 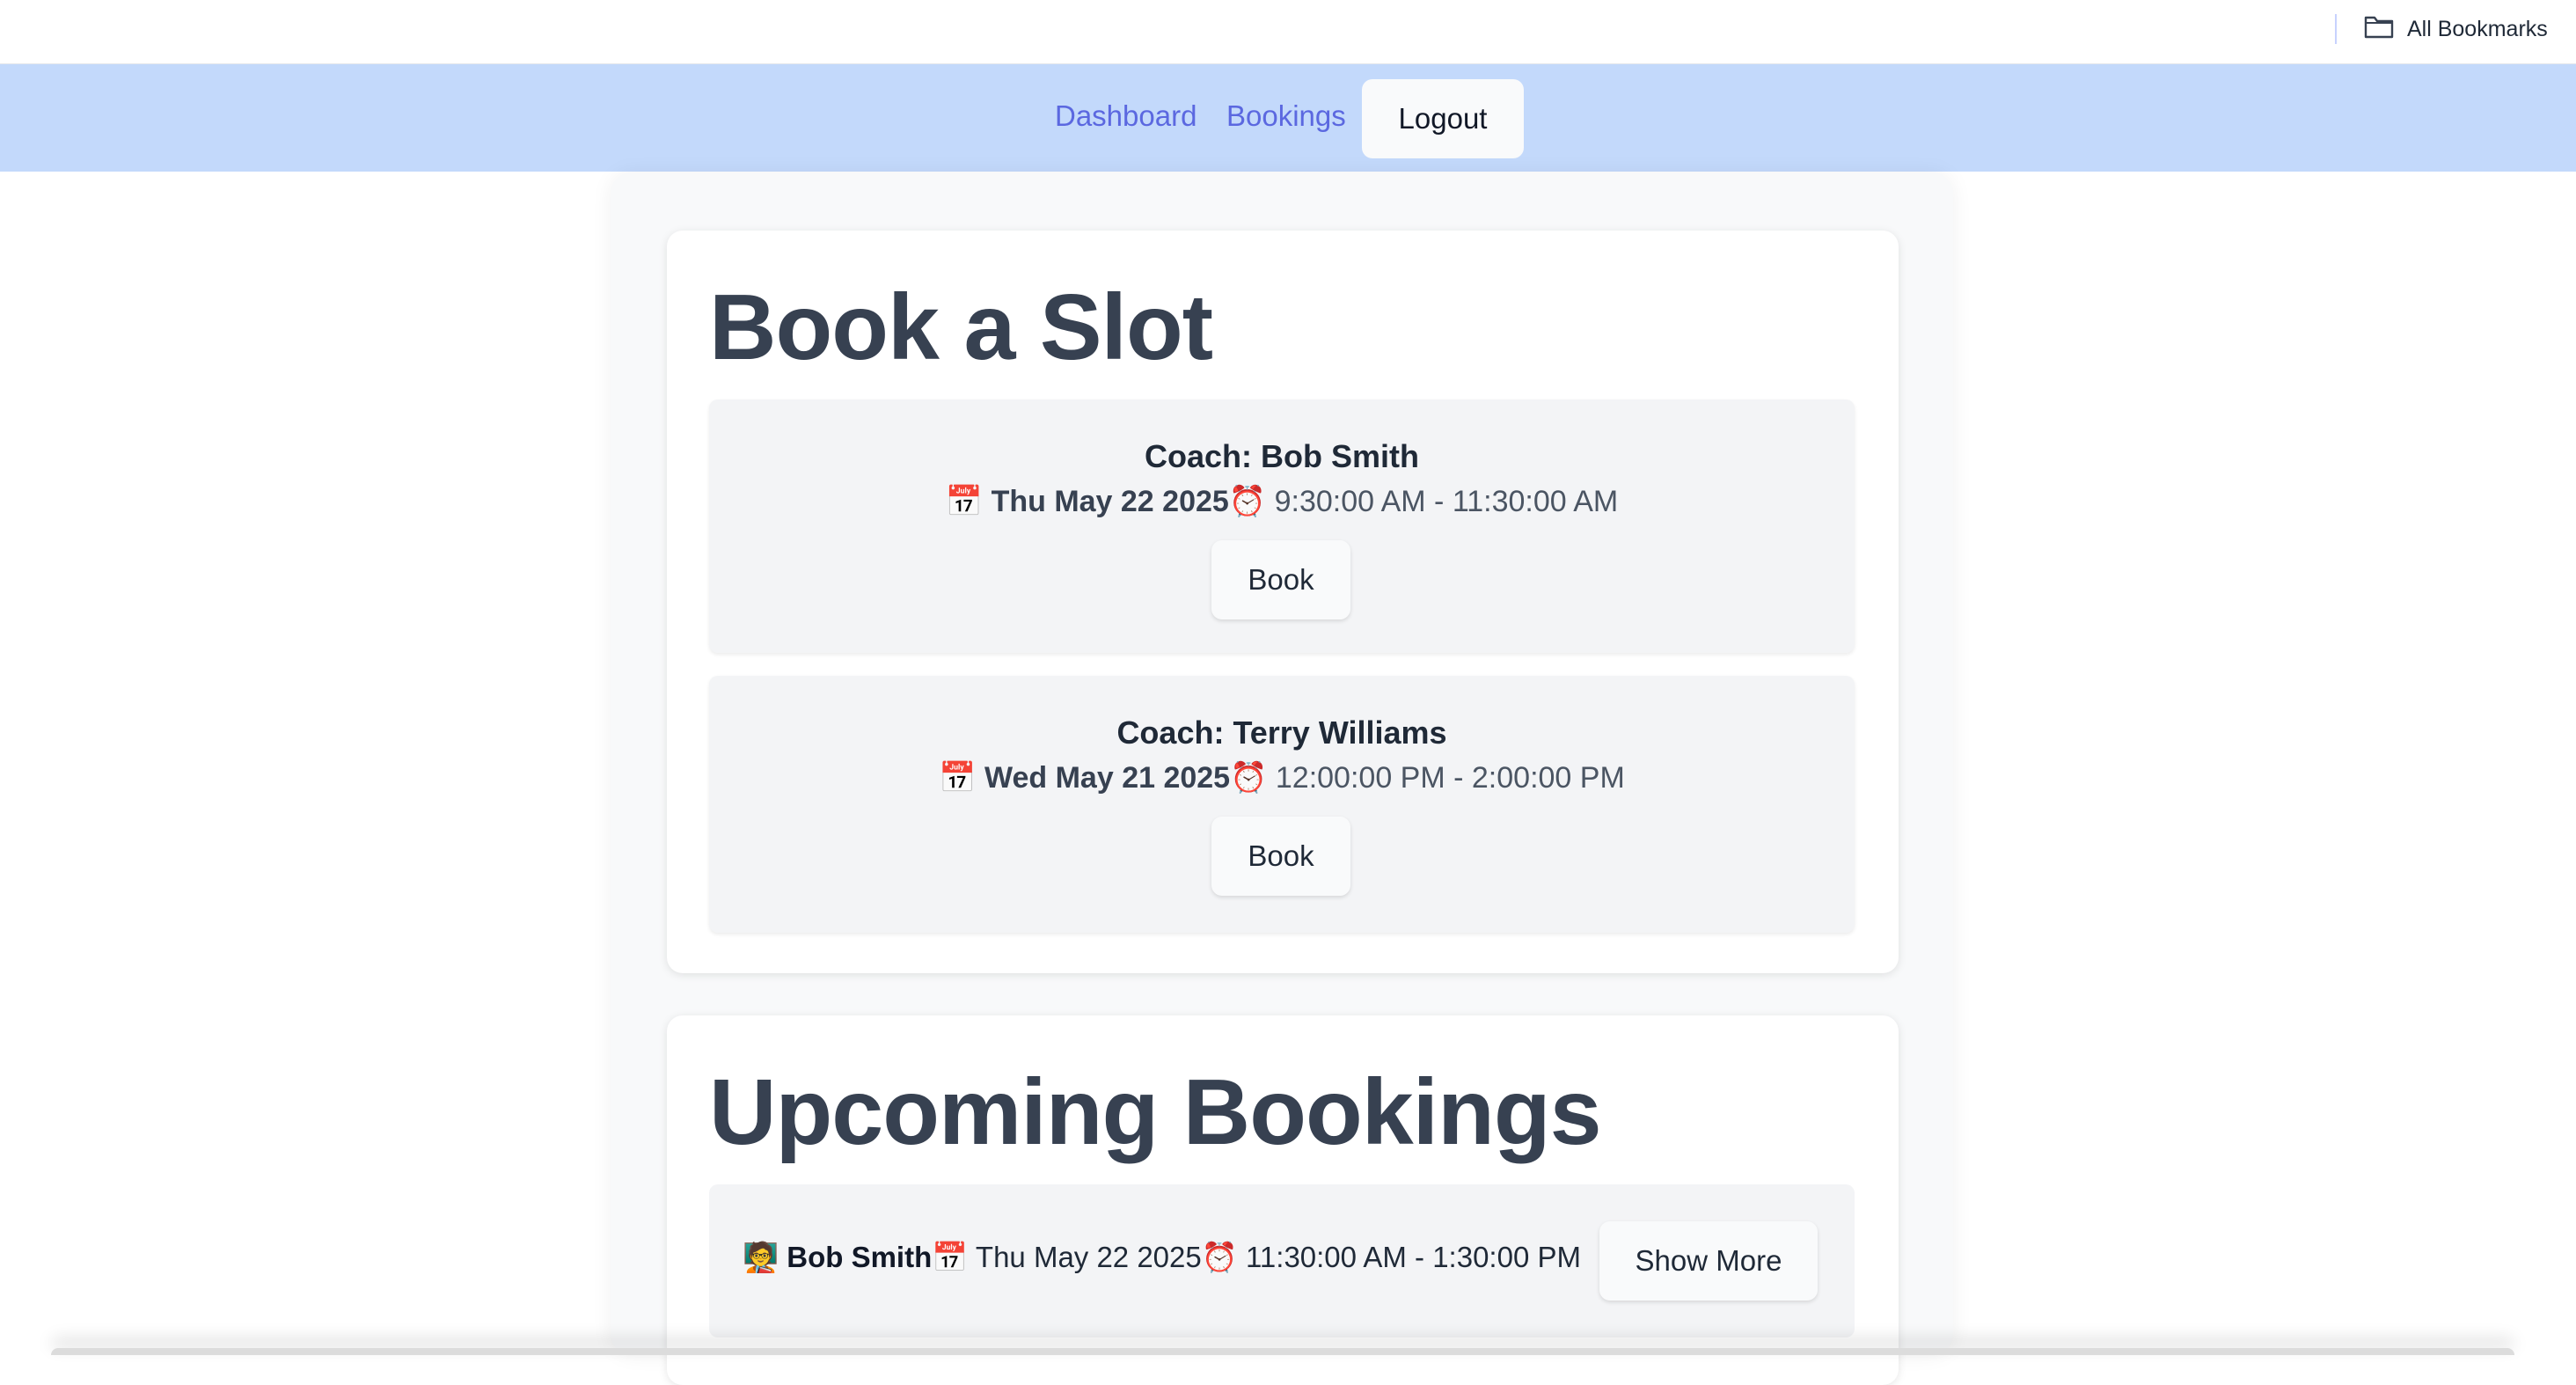 I want to click on all-bookmarks-button: All Bookmarks, so click(x=2455, y=29).